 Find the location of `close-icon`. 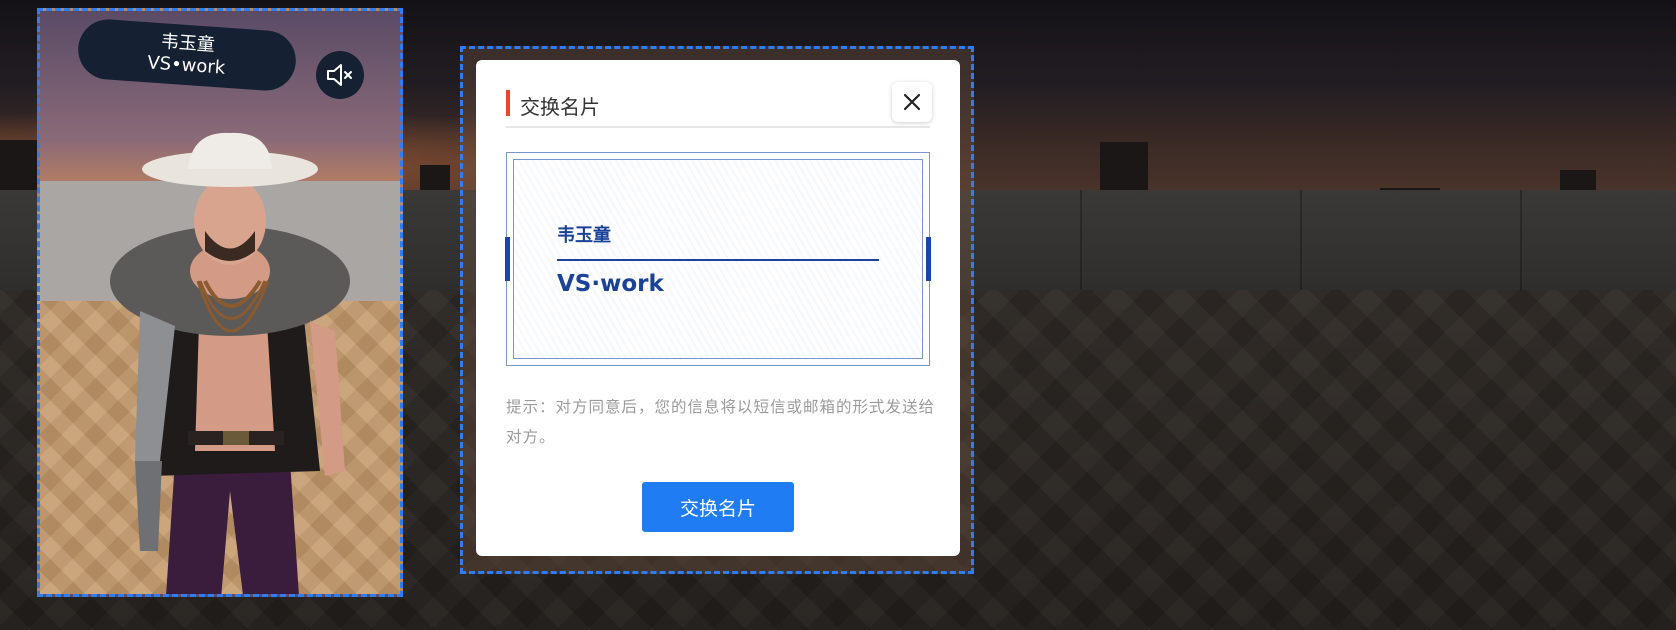

close-icon is located at coordinates (912, 102).